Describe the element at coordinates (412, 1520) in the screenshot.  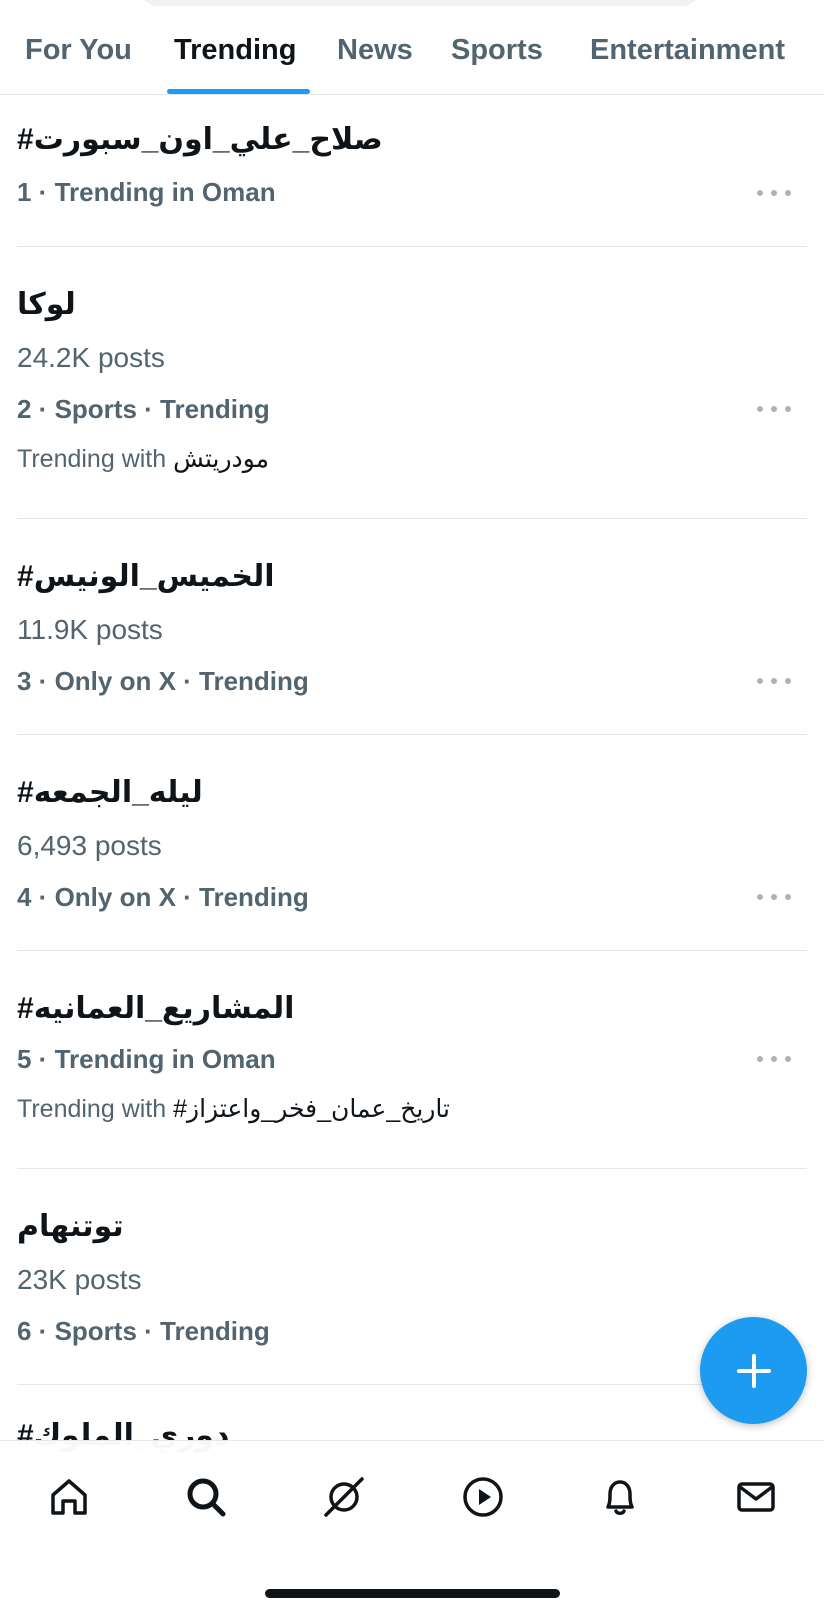
I see `bottom-nav` at that location.